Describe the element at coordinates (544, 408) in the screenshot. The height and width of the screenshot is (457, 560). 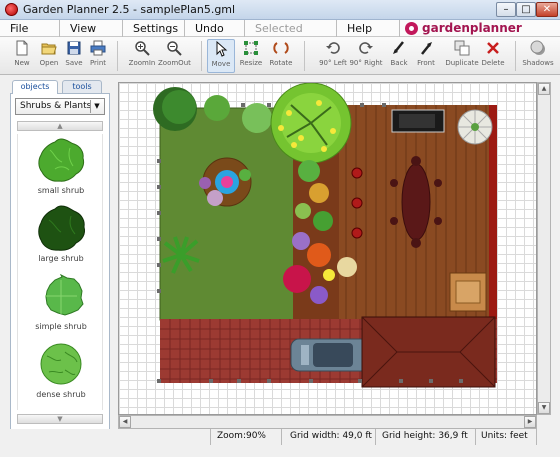
I see `scroll-down-arrow-icon: ▼` at that location.